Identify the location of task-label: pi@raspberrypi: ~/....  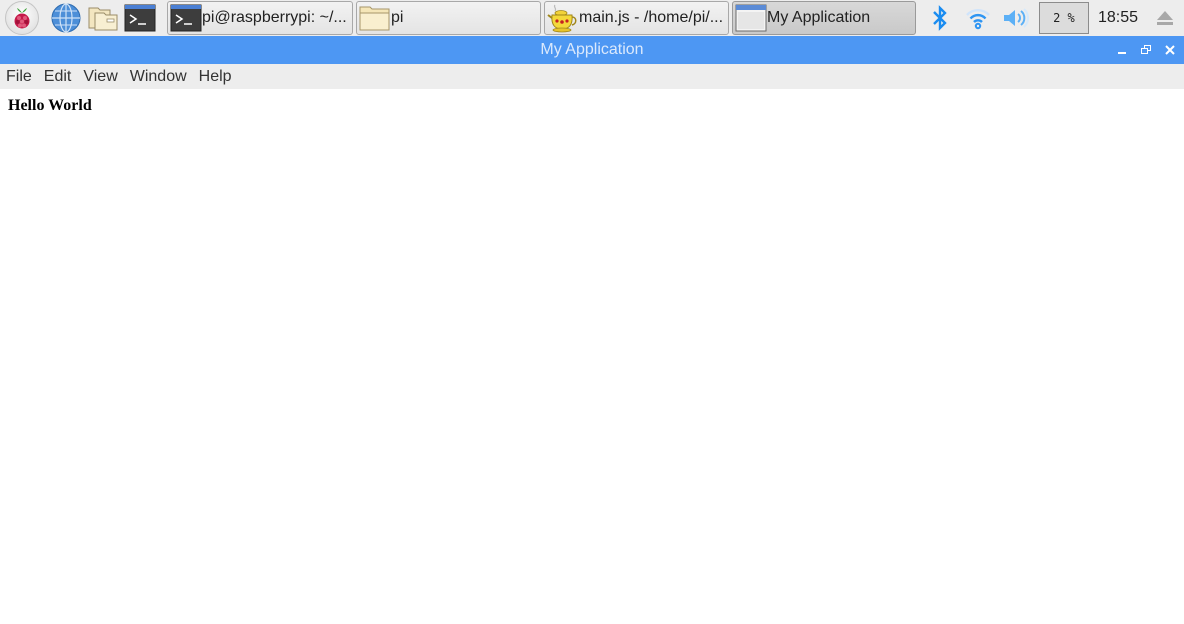
(274, 17).